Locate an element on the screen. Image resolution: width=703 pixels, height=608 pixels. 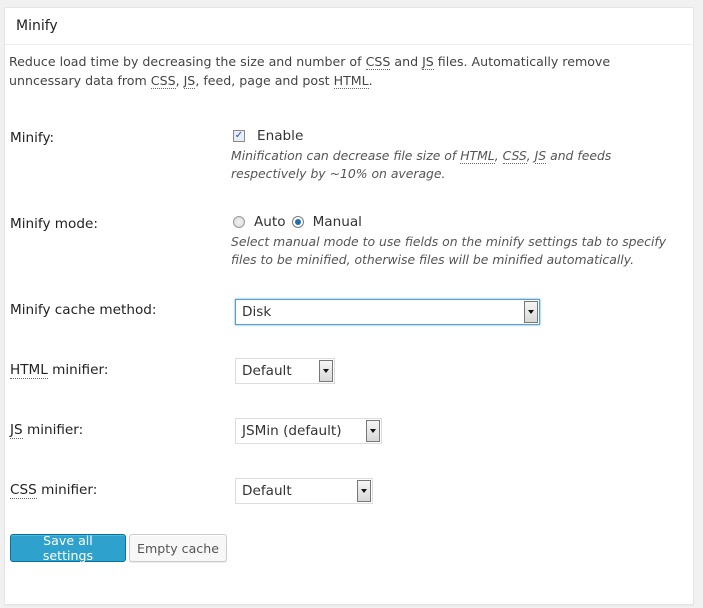
desc-part: Minification can decrease file size of is located at coordinates (346, 155).